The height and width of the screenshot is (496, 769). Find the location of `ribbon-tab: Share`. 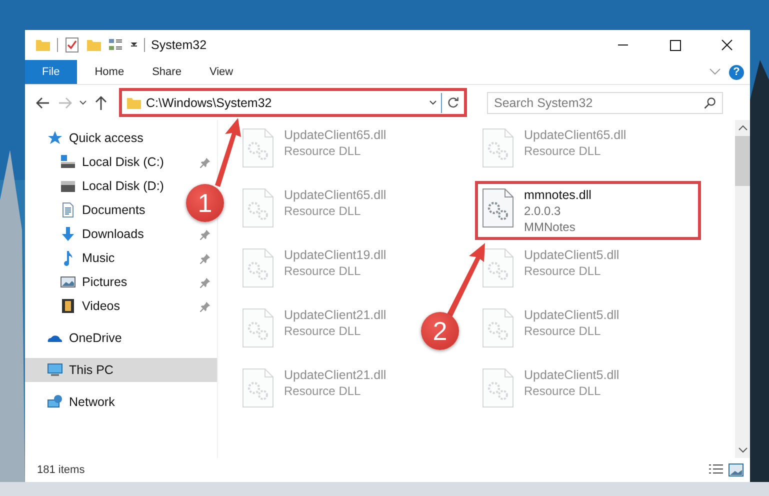

ribbon-tab: Share is located at coordinates (167, 72).